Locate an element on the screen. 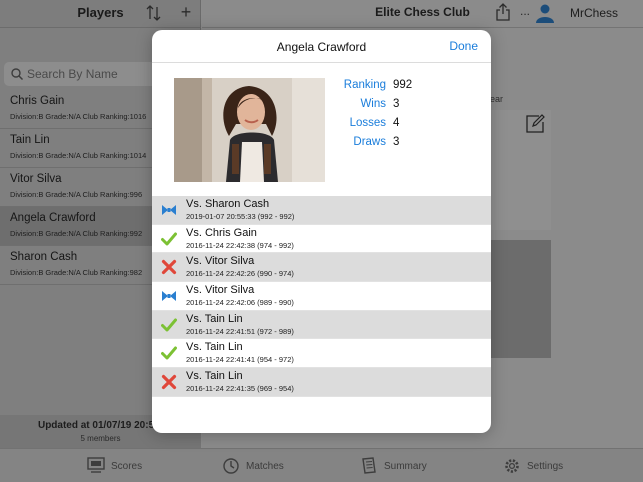  detail-card is located at coordinates (521, 299).